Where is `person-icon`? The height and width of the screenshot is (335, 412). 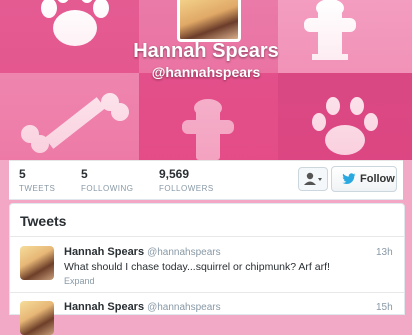 person-icon is located at coordinates (313, 178).